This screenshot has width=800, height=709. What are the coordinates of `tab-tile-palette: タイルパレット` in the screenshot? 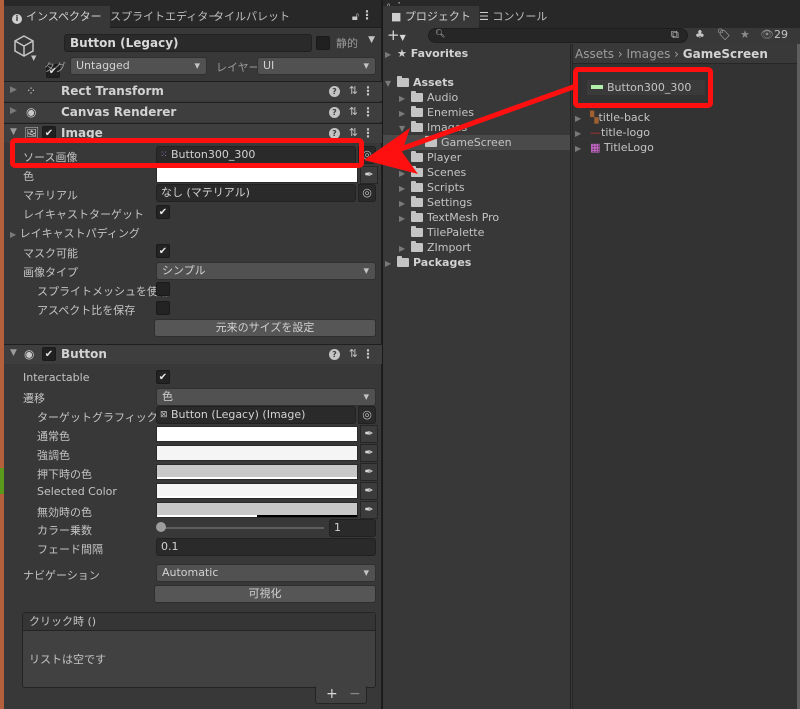 It's located at (251, 17).